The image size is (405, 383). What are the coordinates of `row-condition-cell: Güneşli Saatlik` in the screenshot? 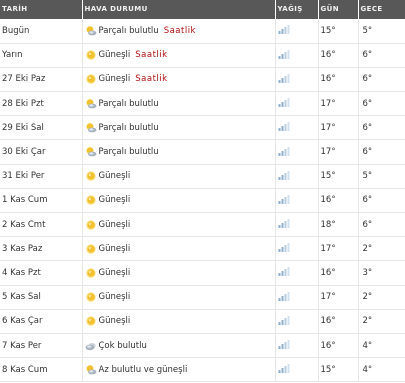 It's located at (179, 55).